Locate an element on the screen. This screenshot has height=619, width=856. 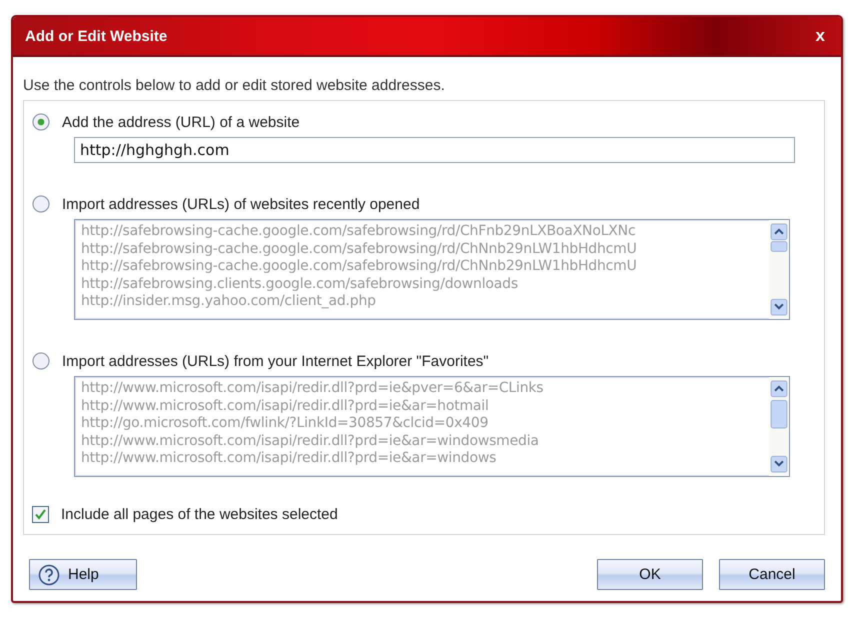
option-label: Add the address (URL) of a website is located at coordinates (181, 122).